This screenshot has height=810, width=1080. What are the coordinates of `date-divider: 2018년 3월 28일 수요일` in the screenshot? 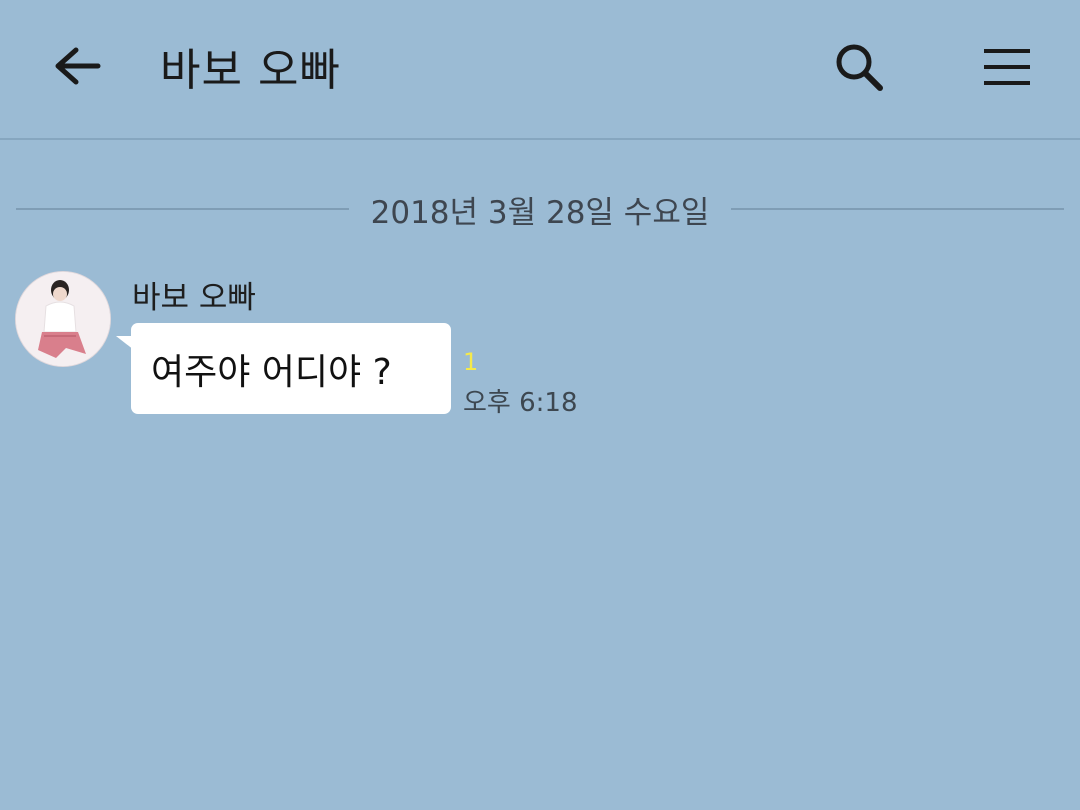 It's located at (540, 209).